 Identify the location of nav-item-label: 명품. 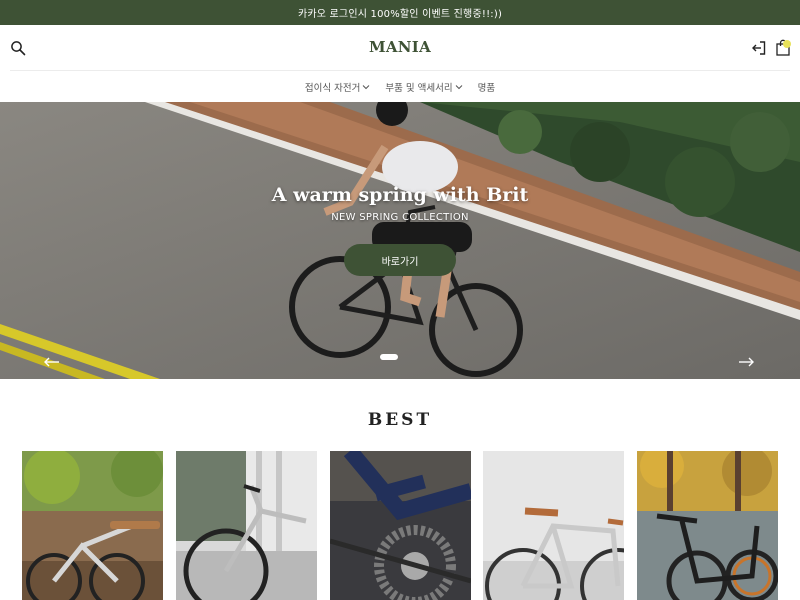
(486, 88).